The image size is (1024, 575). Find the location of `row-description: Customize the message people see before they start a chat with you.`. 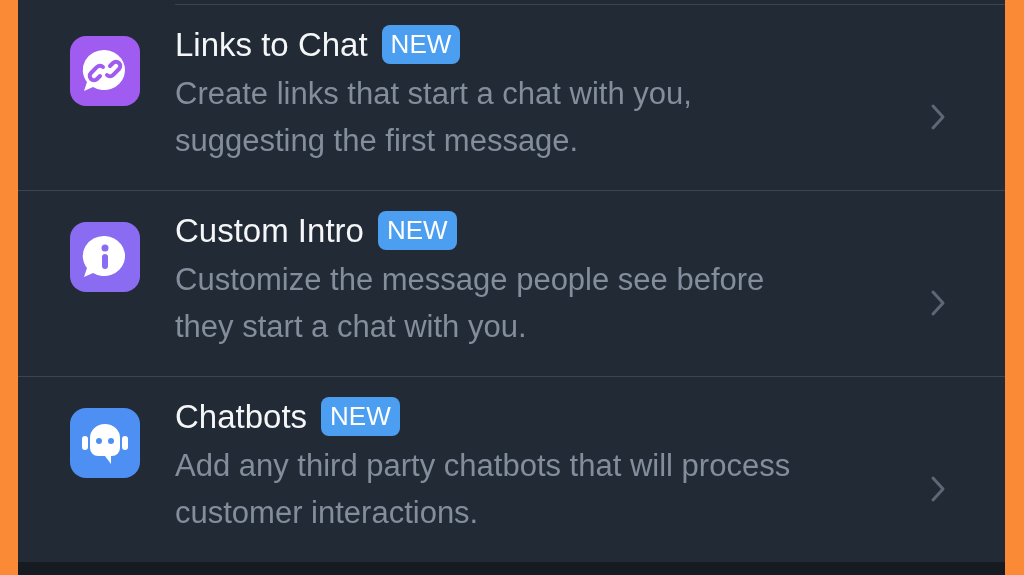

row-description: Customize the message people see before they start a chat with you. is located at coordinates (470, 303).